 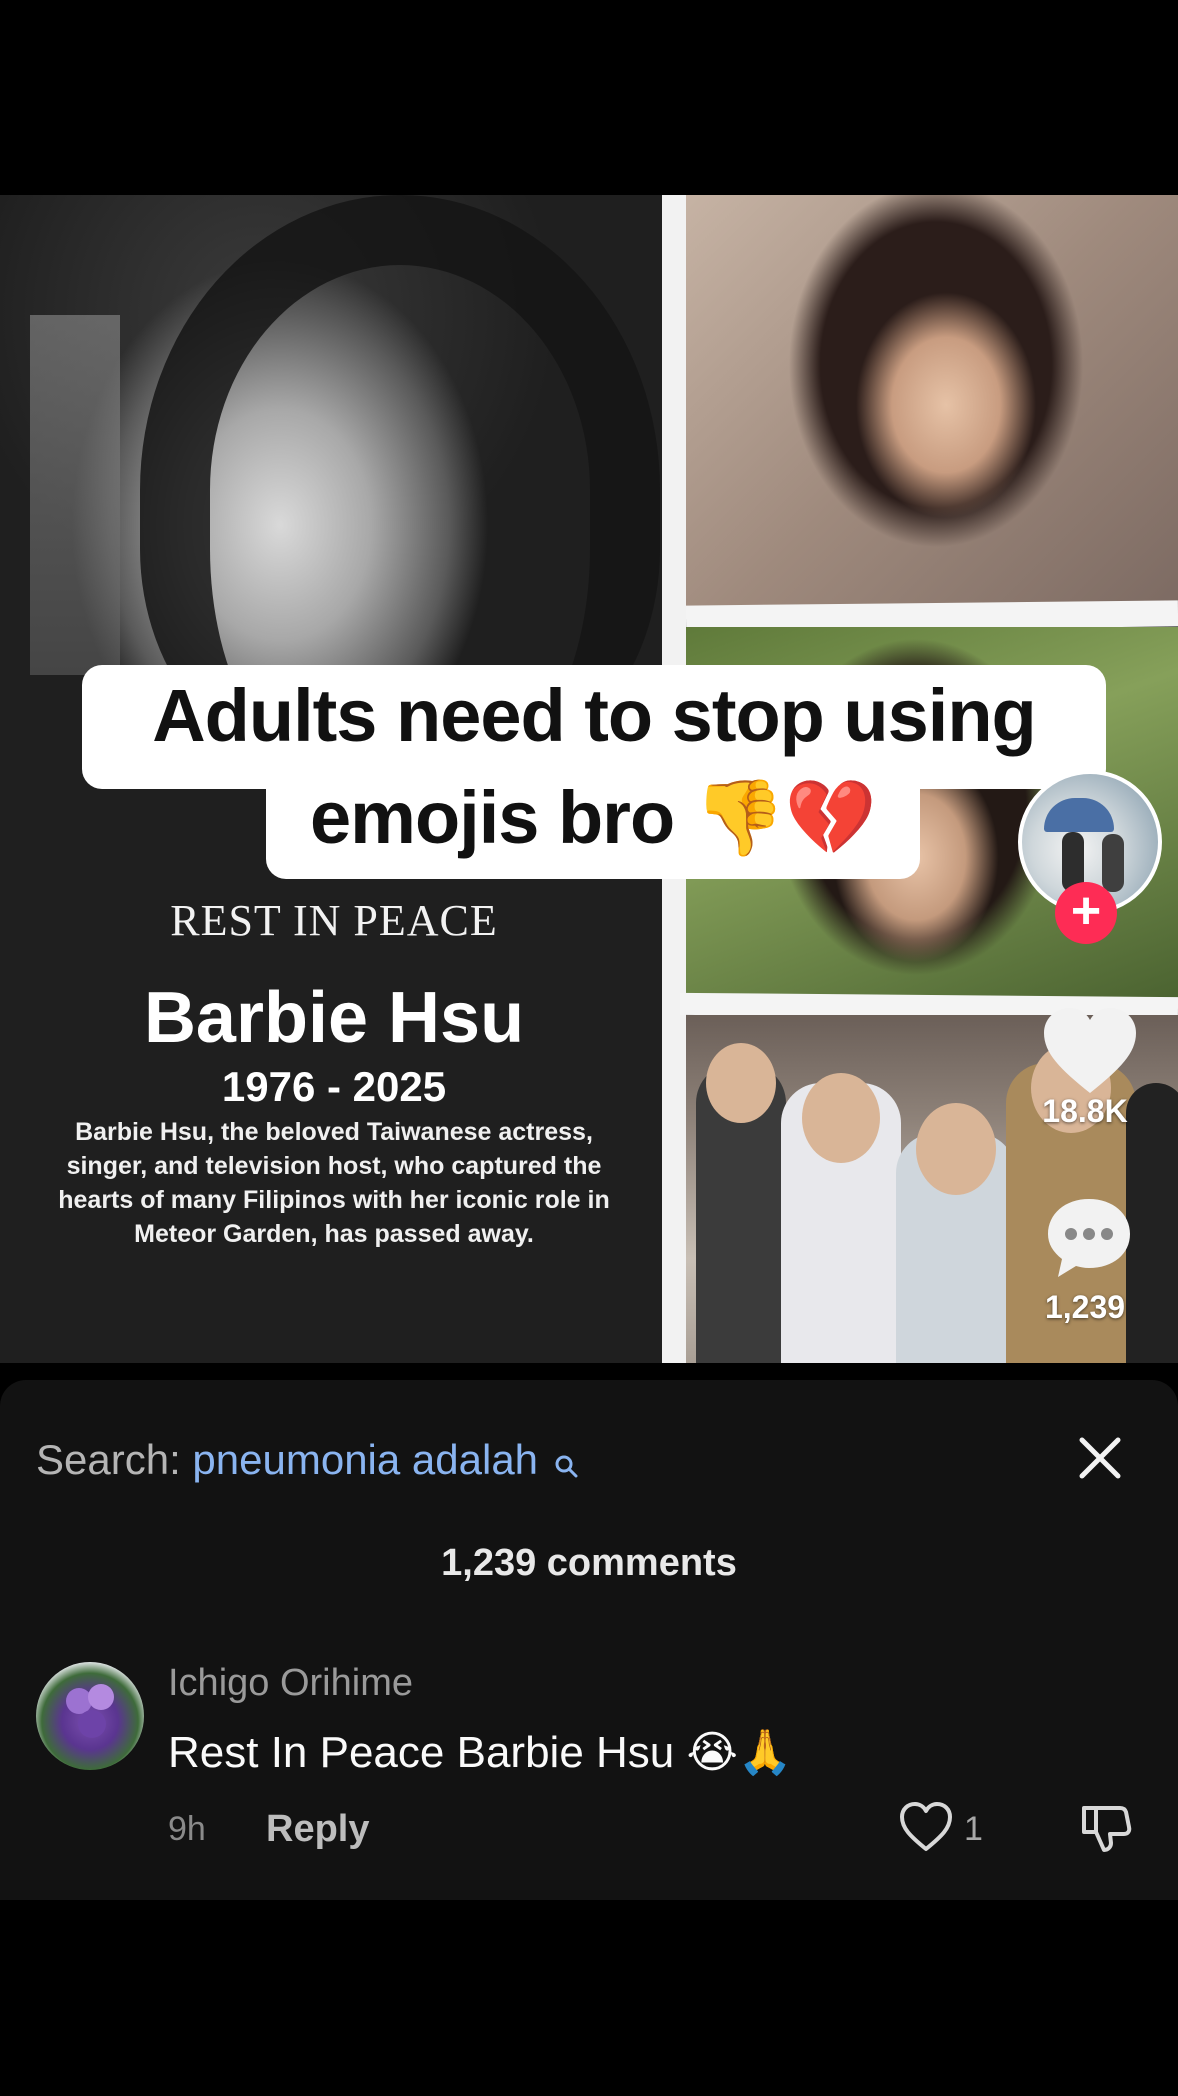 What do you see at coordinates (334, 1018) in the screenshot?
I see `rip-name: Barbie Hsu` at bounding box center [334, 1018].